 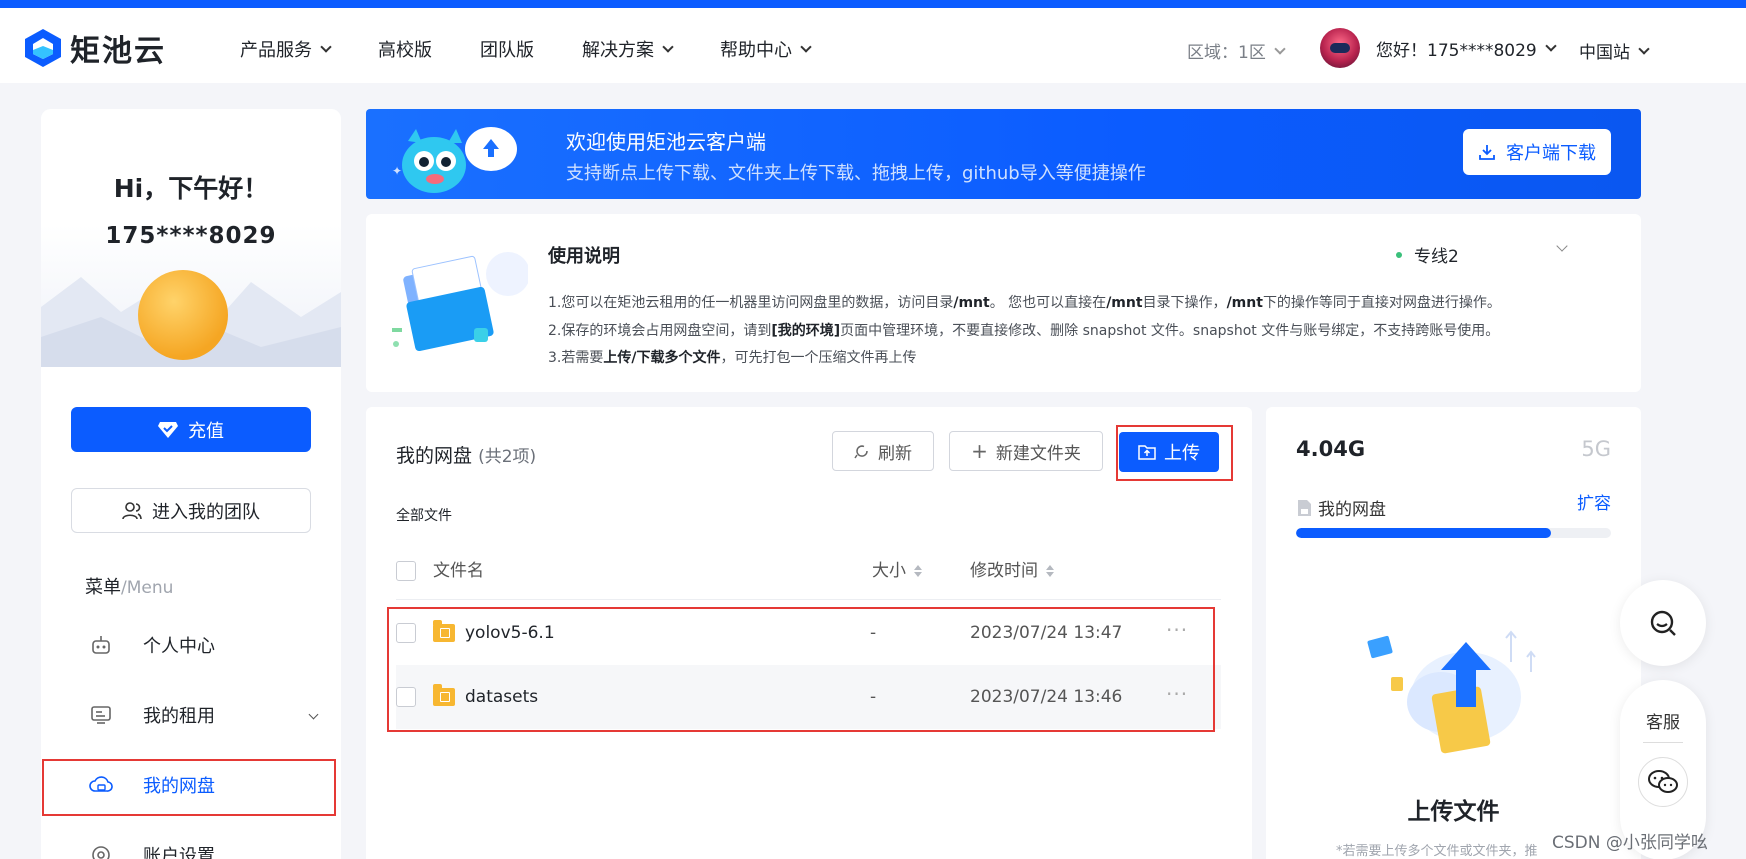 What do you see at coordinates (405, 49) in the screenshot?
I see `nav-university: 高校版` at bounding box center [405, 49].